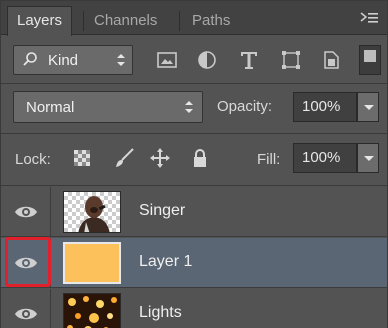 Image resolution: width=388 pixels, height=328 pixels. I want to click on lock-all-icon, so click(200, 158).